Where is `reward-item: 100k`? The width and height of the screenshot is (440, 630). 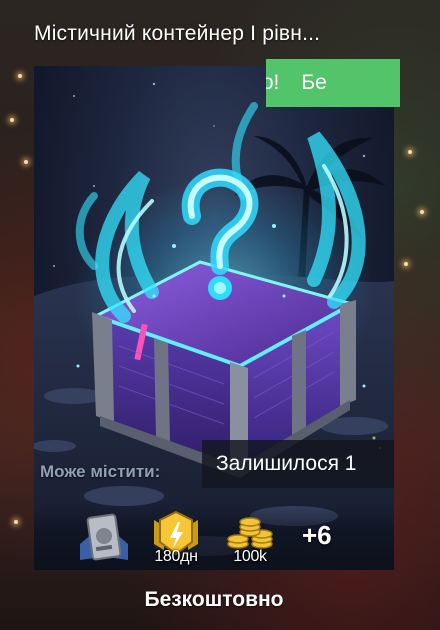
reward-item: 100k is located at coordinates (250, 538).